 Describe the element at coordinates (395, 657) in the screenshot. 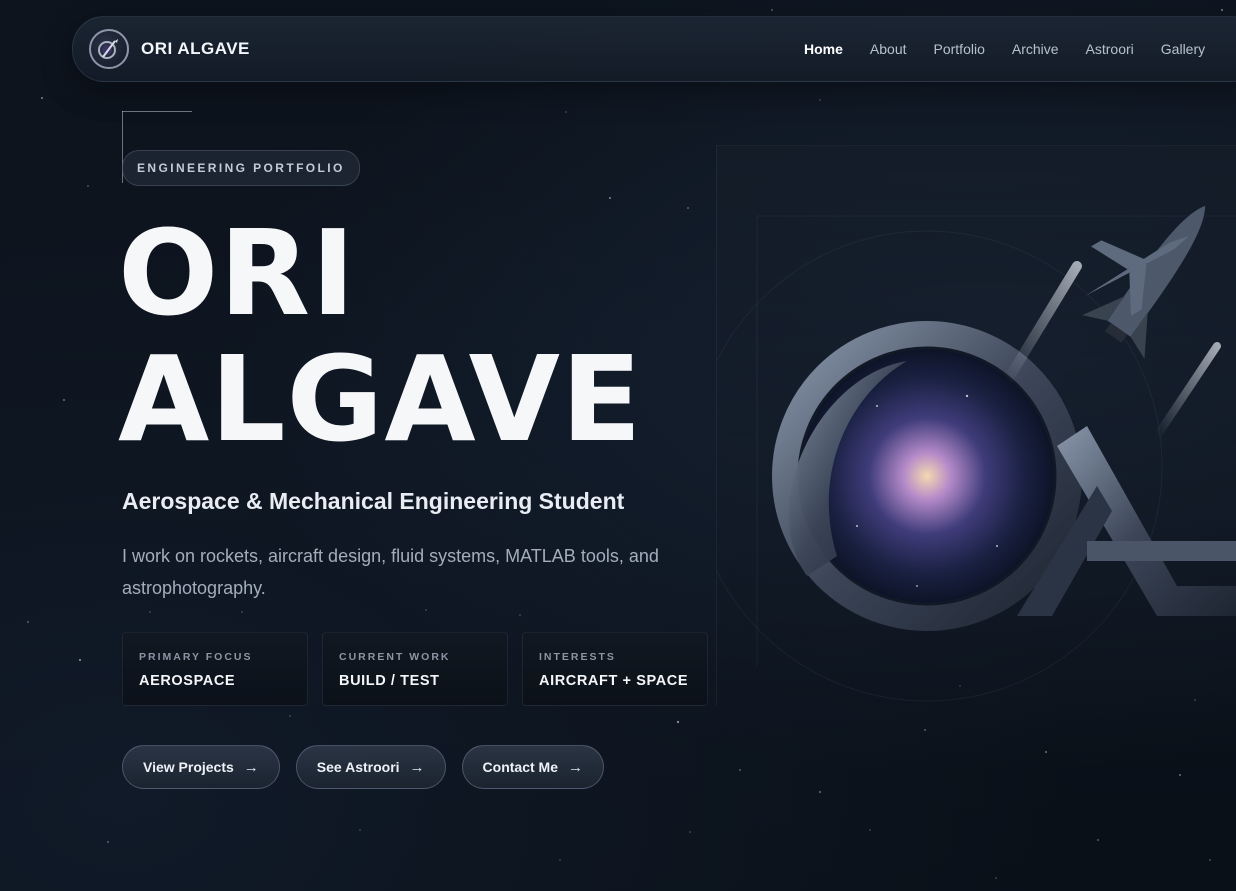

I see `stat-label: CURRENT WORK` at that location.